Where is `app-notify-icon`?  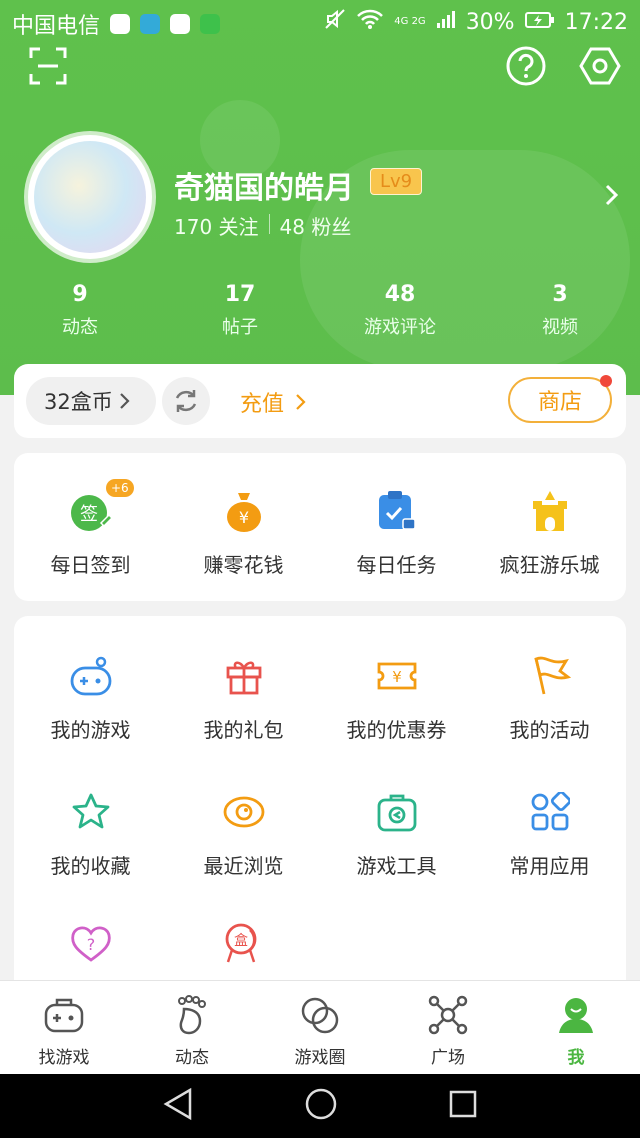
app-notify-icon is located at coordinates (120, 24).